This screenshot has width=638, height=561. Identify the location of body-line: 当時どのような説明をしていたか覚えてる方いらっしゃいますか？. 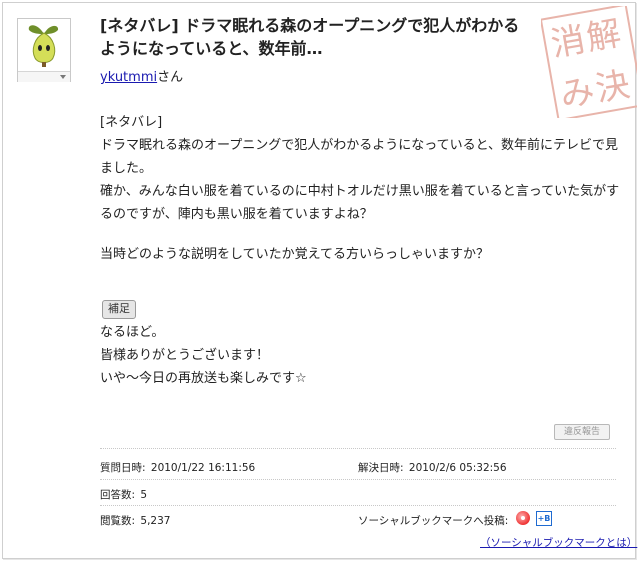
(294, 254).